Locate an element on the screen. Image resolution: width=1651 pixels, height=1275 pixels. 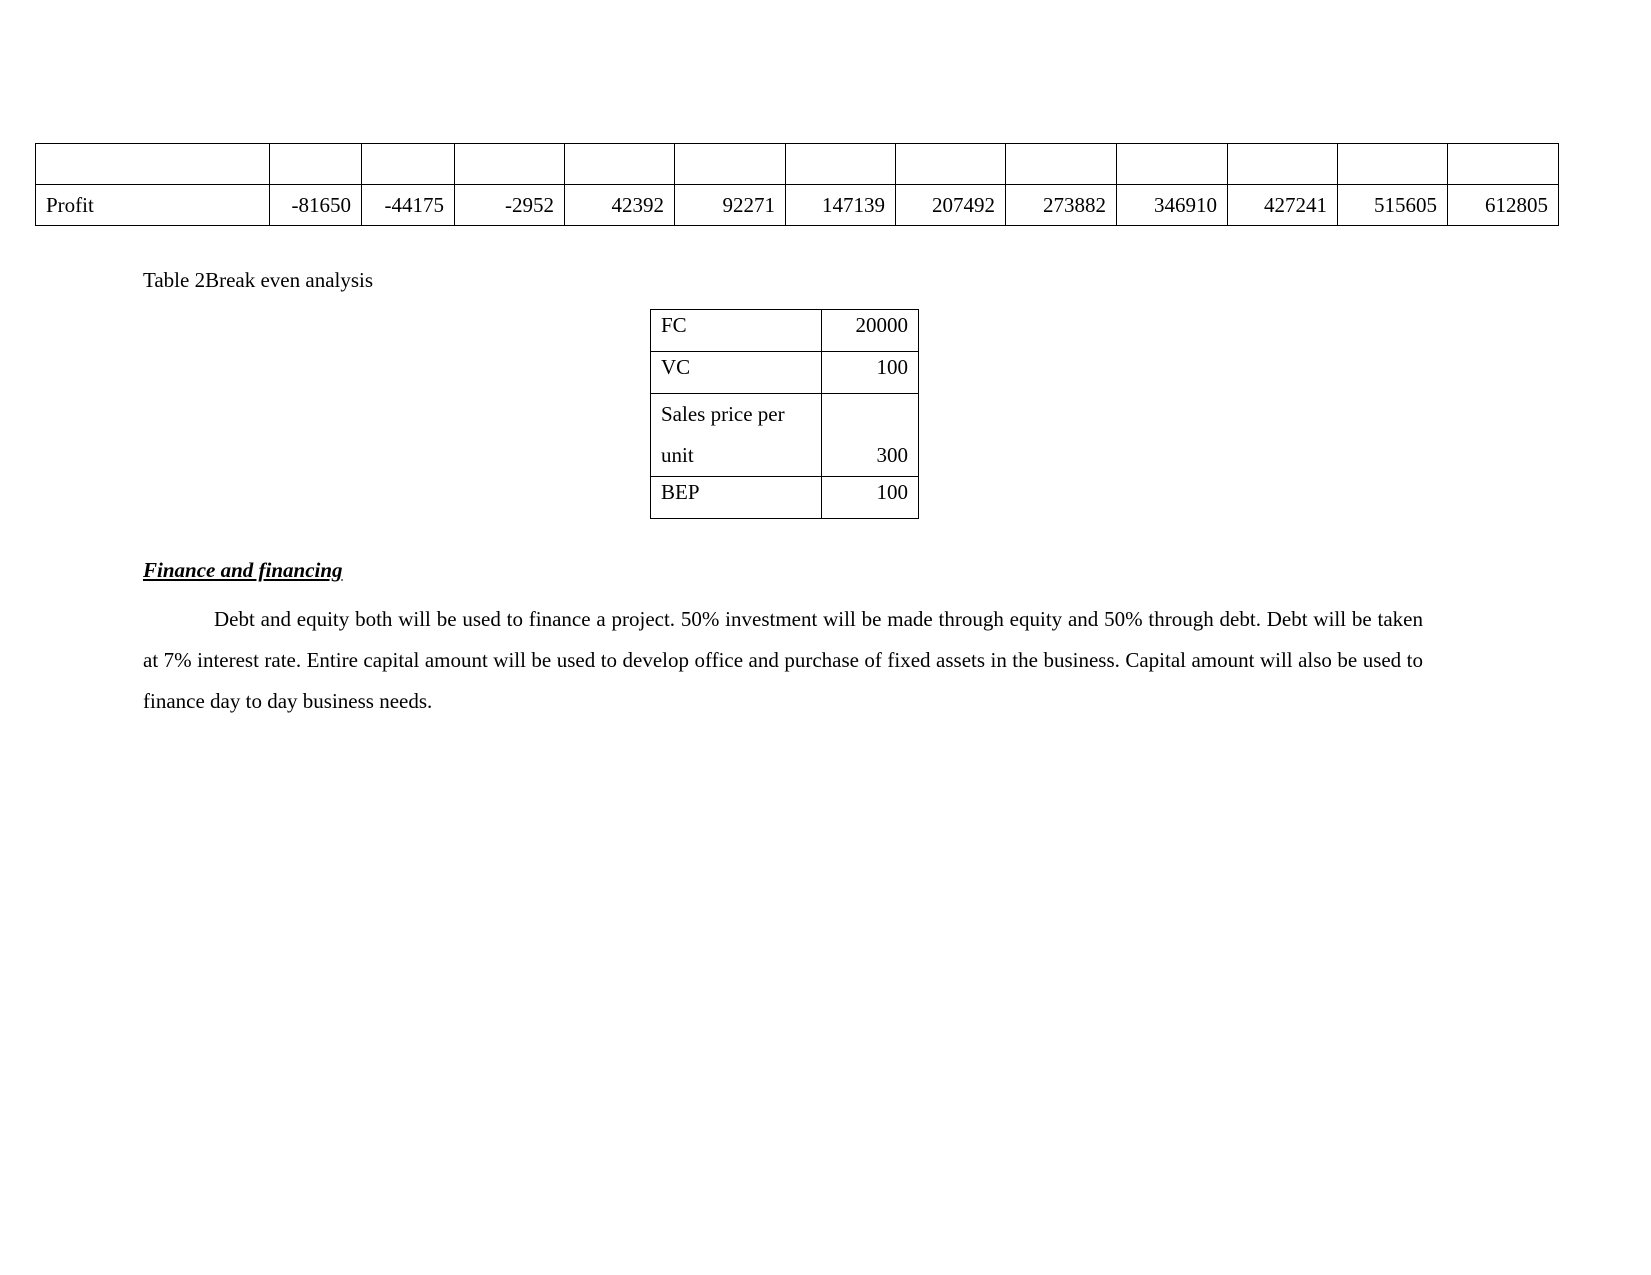
table-cell: 515605 is located at coordinates (1392, 205).